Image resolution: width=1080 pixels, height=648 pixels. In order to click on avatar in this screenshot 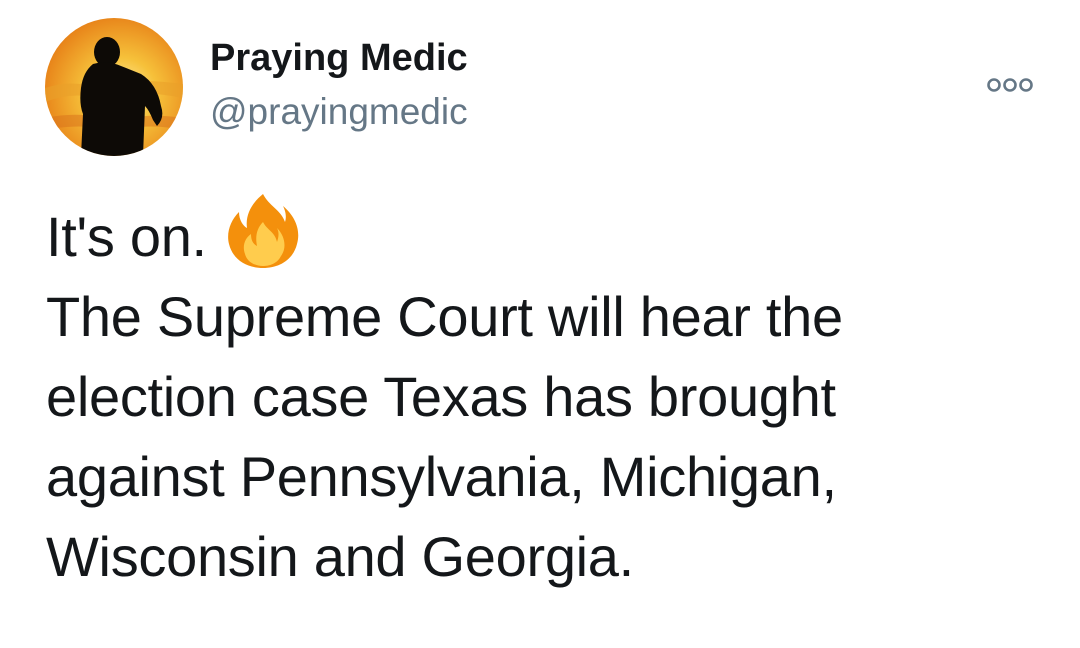, I will do `click(114, 87)`.